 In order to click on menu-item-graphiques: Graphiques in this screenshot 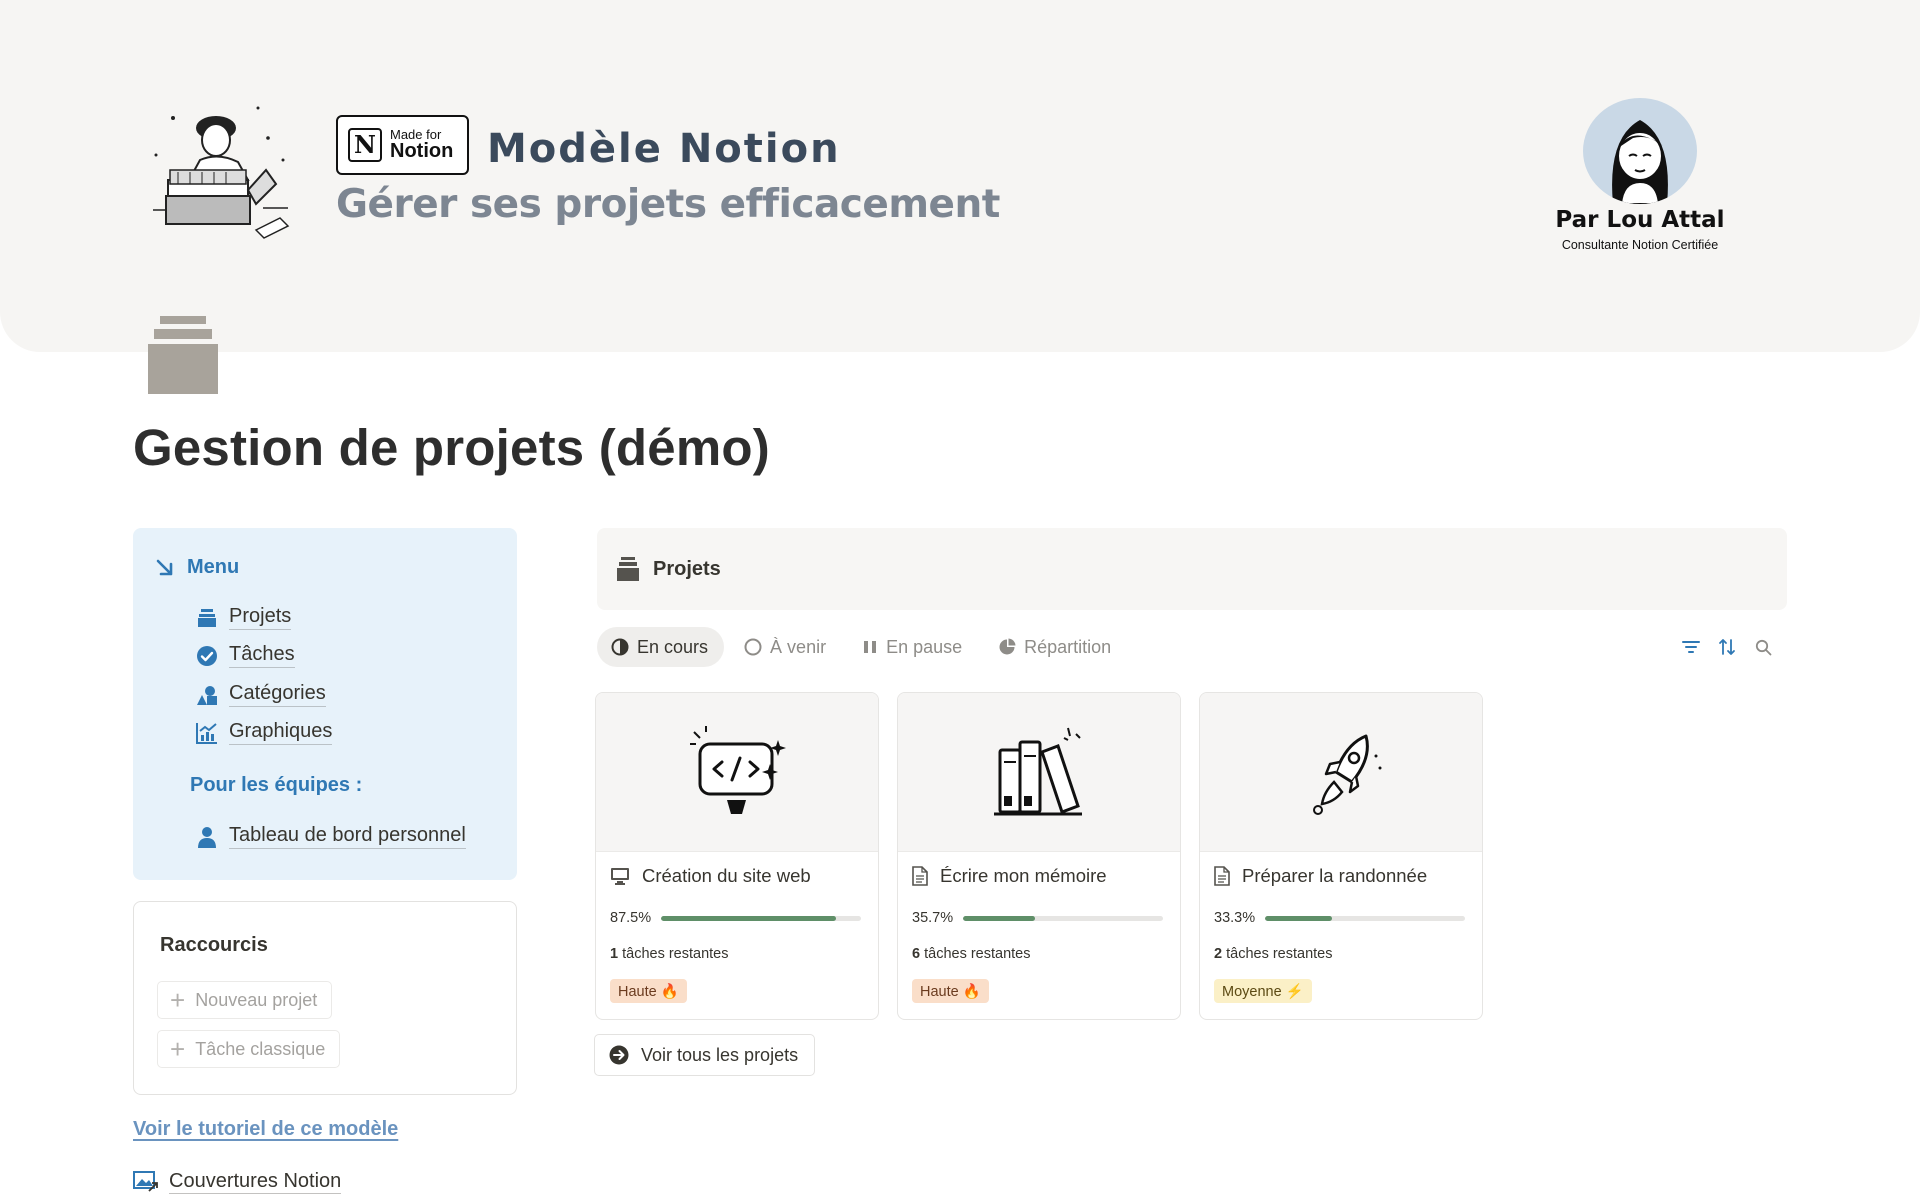, I will do `click(264, 732)`.